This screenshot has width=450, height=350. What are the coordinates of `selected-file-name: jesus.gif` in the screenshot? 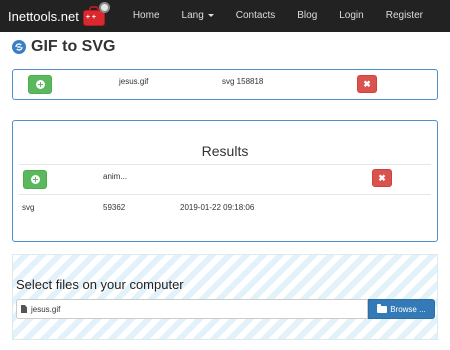 It's located at (46, 309).